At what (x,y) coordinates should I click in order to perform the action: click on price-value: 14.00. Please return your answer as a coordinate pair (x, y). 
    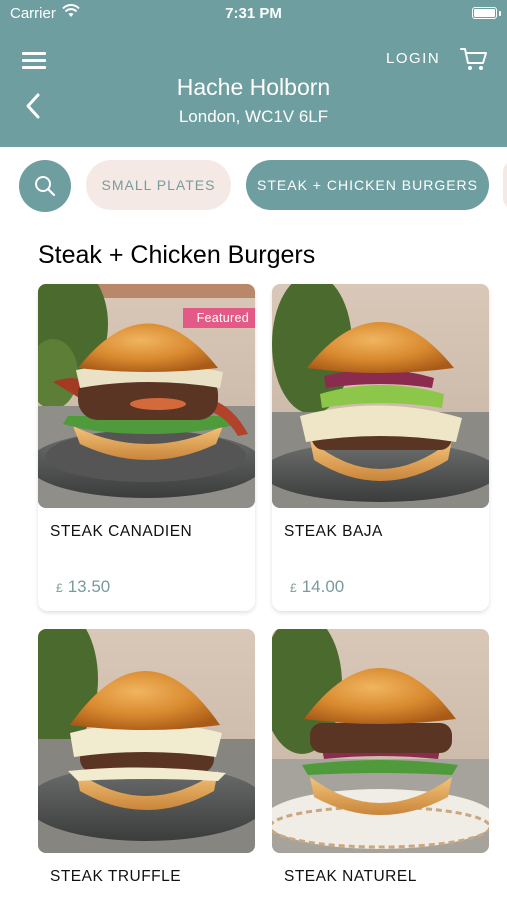
    Looking at the image, I should click on (323, 586).